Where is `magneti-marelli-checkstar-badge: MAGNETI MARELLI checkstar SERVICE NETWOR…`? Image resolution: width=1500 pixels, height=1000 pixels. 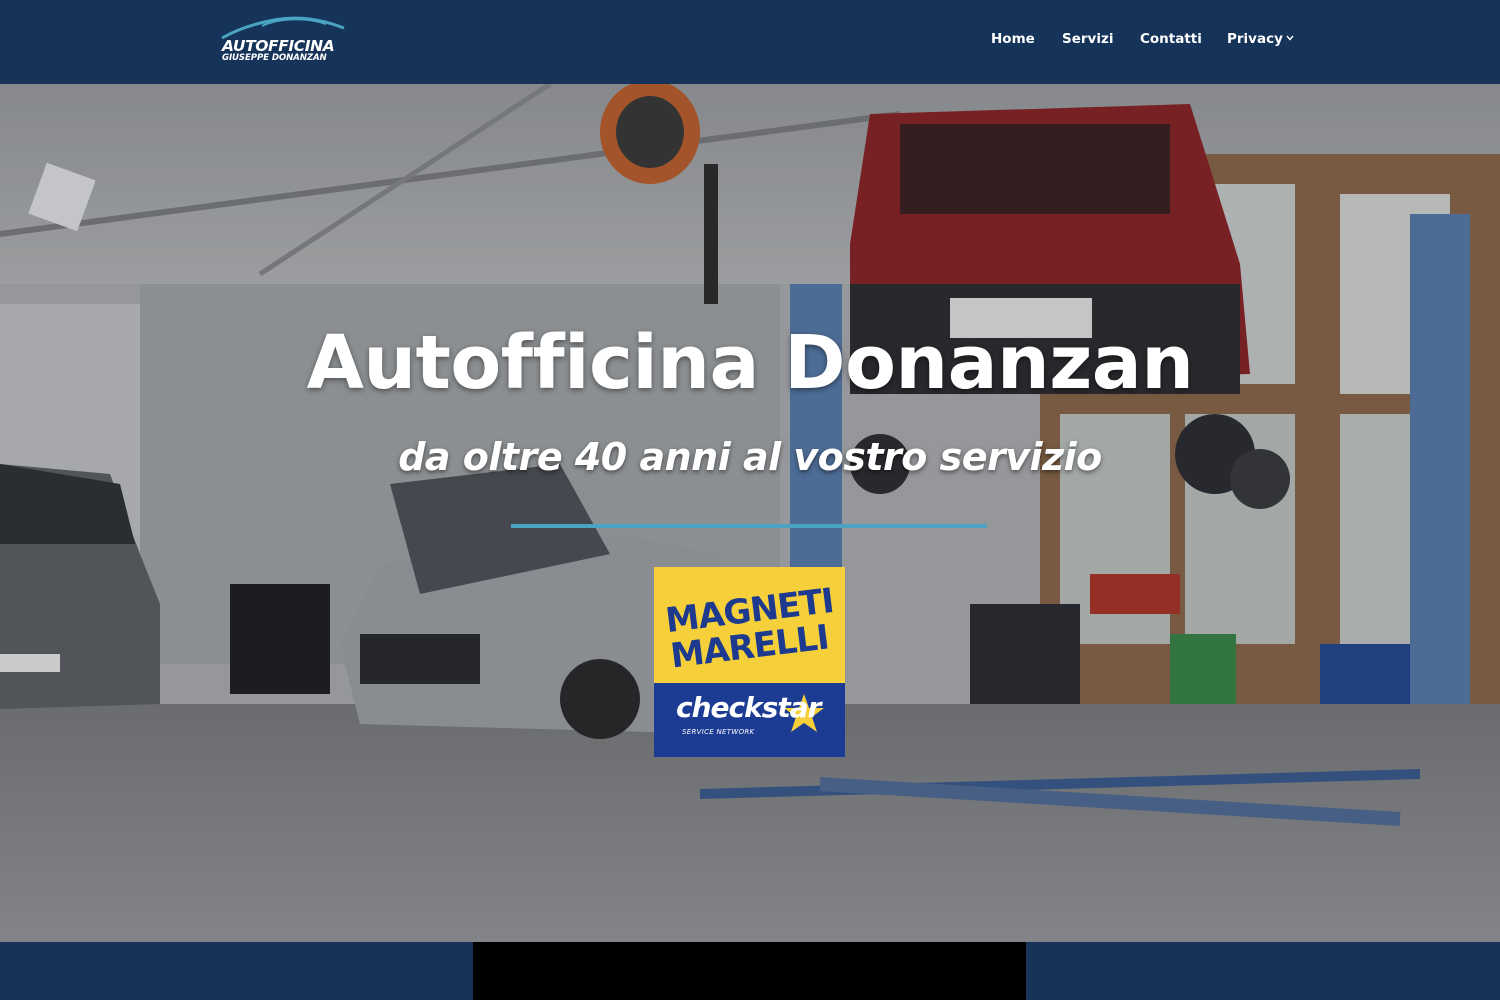
magneti-marelli-checkstar-badge: MAGNETI MARELLI checkstar SERVICE NETWOR… is located at coordinates (749, 662).